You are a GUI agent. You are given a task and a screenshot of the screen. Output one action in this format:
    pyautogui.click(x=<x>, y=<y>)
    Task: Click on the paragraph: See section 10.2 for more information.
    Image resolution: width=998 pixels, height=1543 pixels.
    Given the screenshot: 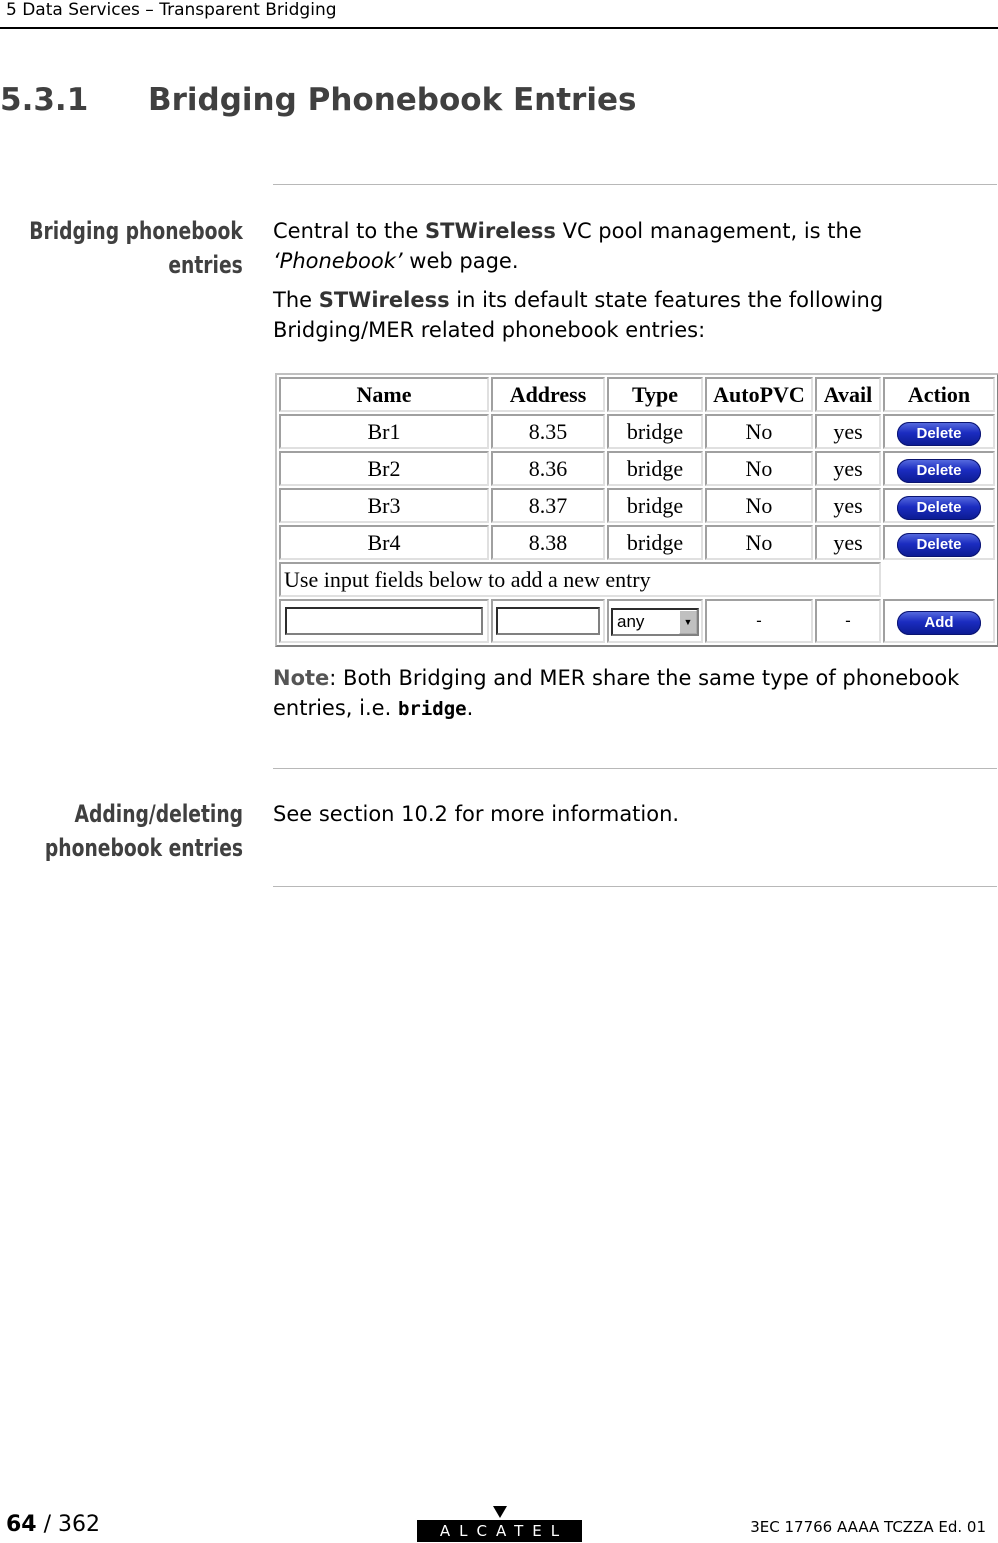 What is the action you would take?
    pyautogui.click(x=476, y=814)
    